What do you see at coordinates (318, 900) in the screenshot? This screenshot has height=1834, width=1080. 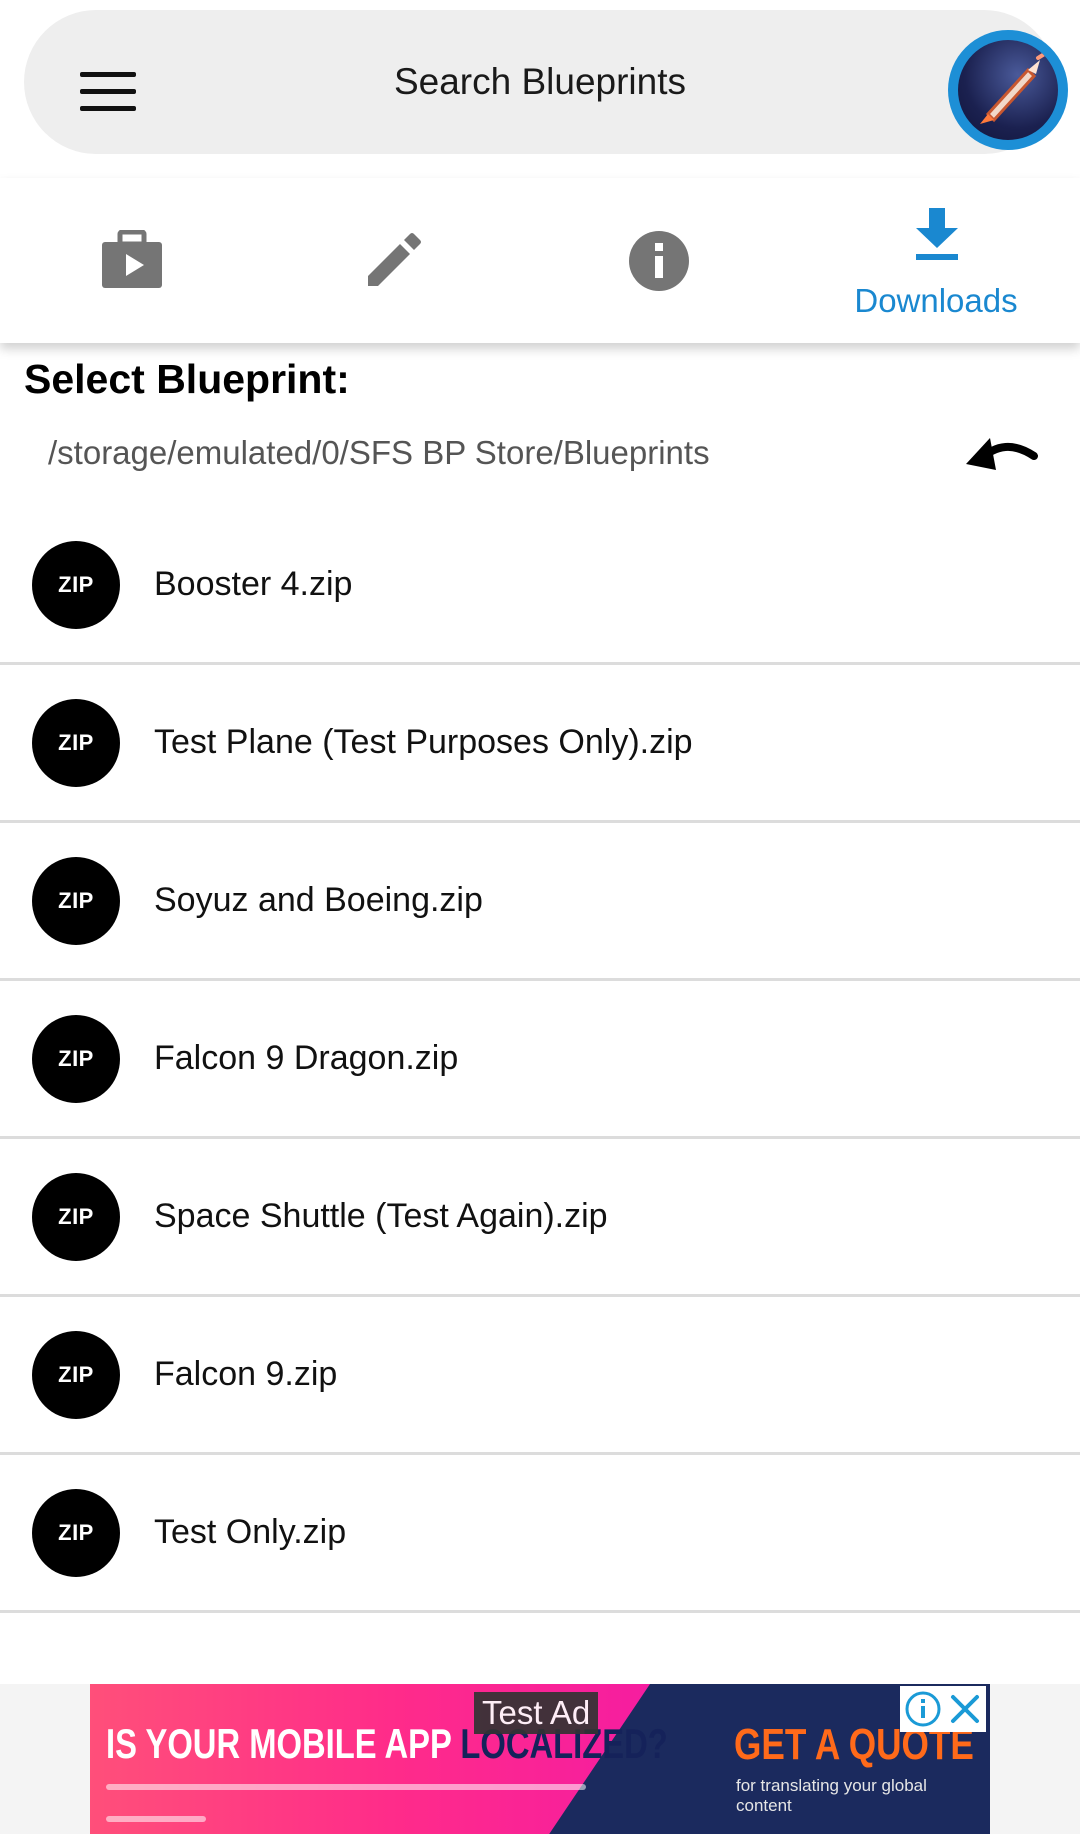 I see `file-name: Soyuz and Boeing.zip` at bounding box center [318, 900].